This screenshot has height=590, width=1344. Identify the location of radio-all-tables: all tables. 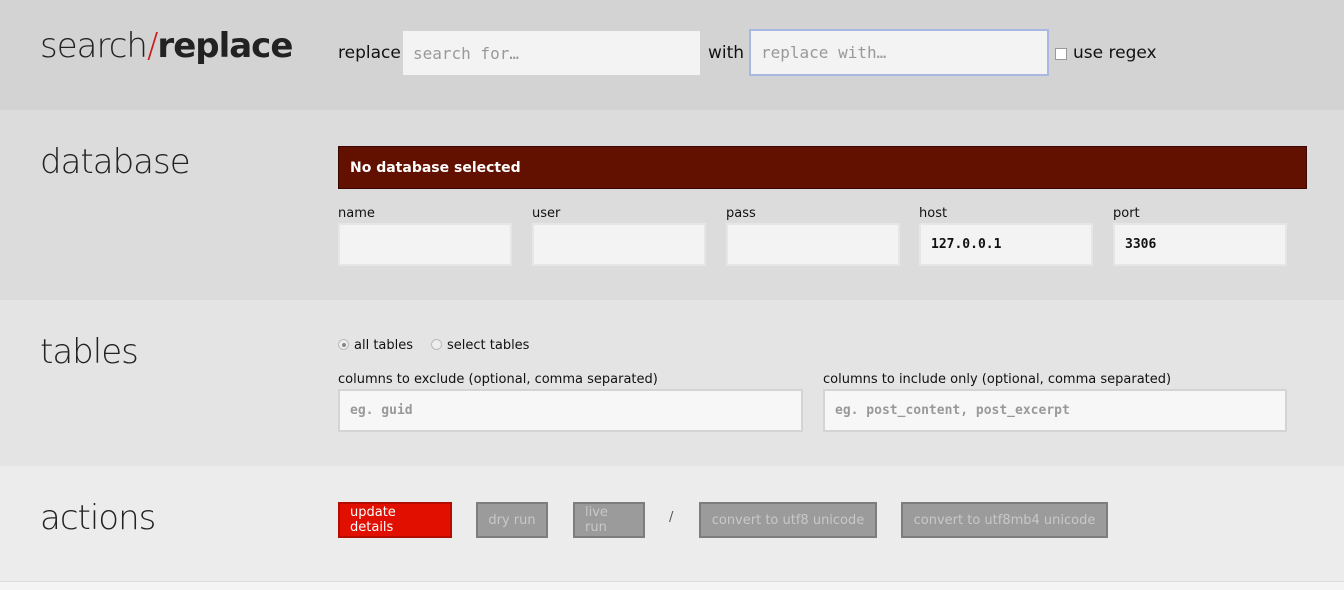
(375, 345).